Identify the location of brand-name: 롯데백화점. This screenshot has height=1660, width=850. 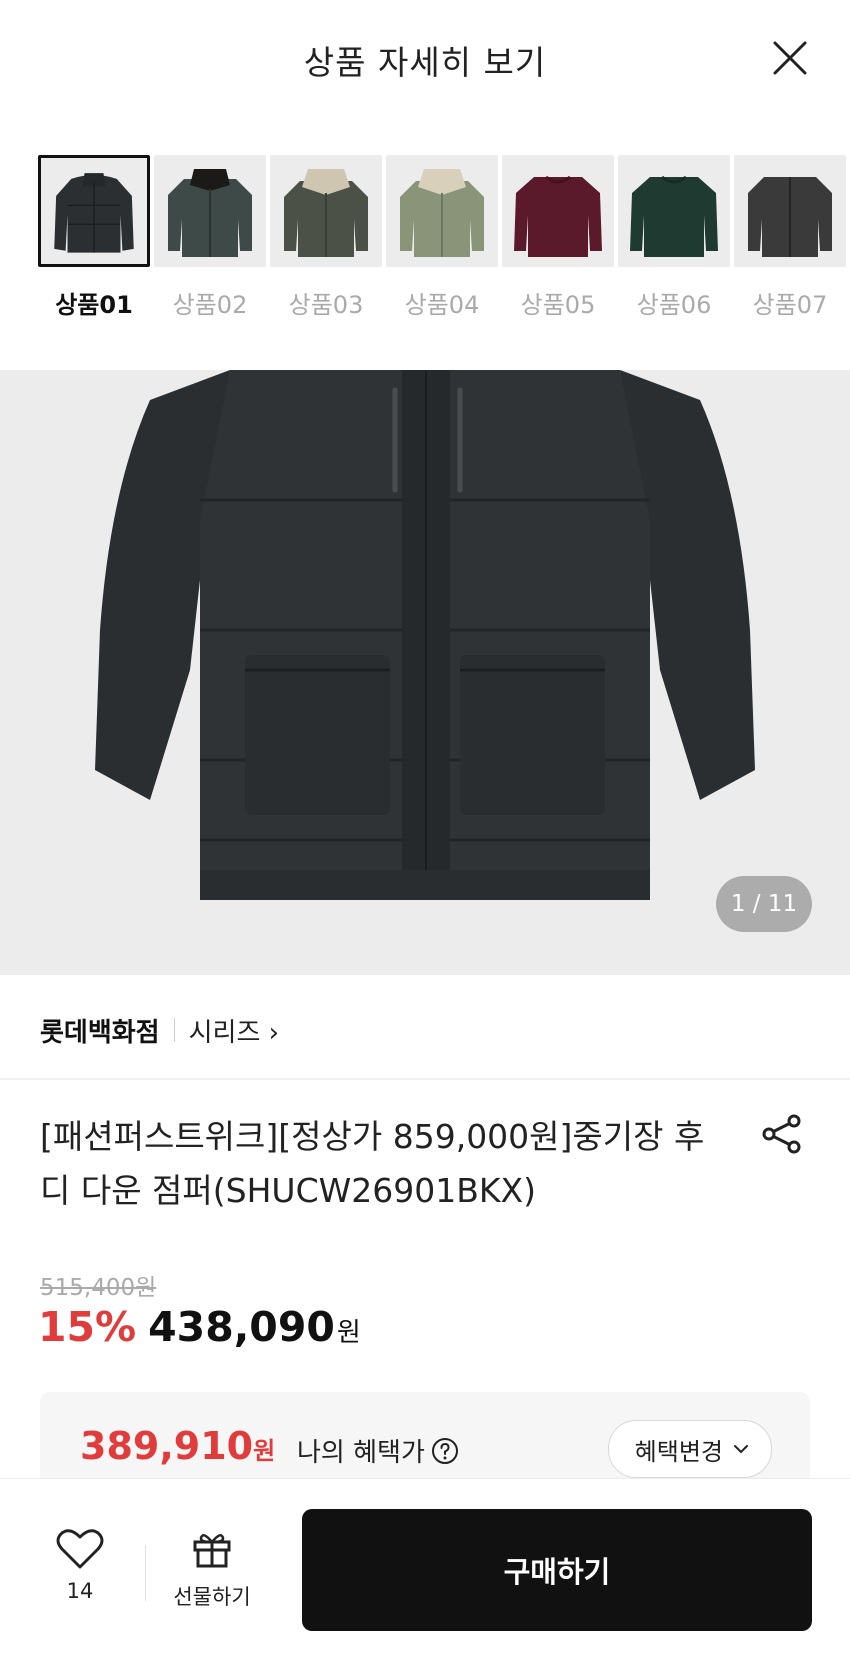
(100, 1030).